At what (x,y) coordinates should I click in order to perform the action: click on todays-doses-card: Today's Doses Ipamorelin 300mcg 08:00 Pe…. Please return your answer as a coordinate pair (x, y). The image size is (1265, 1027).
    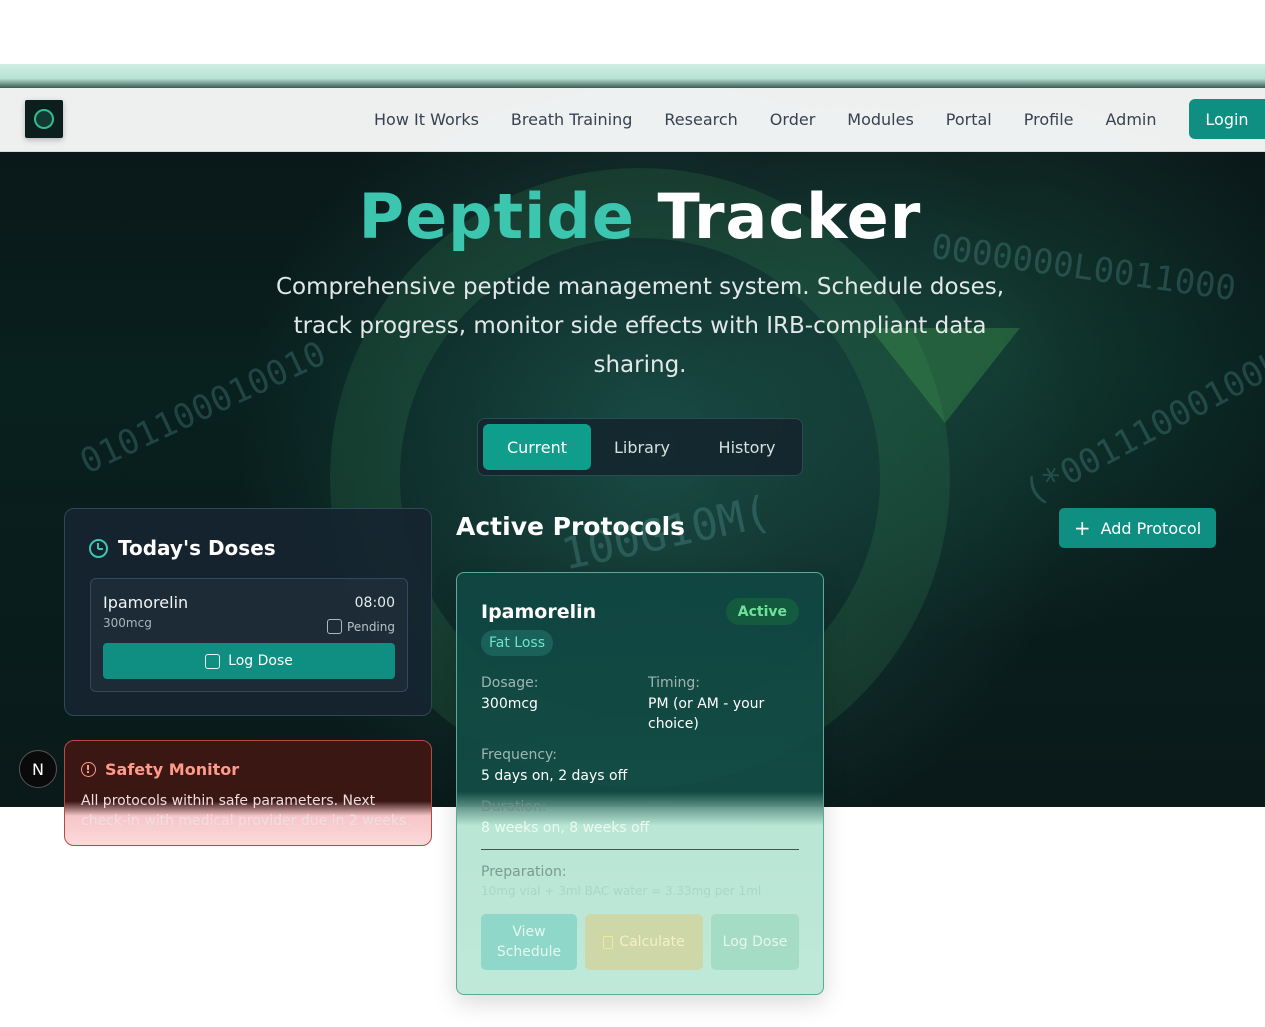
    Looking at the image, I should click on (248, 612).